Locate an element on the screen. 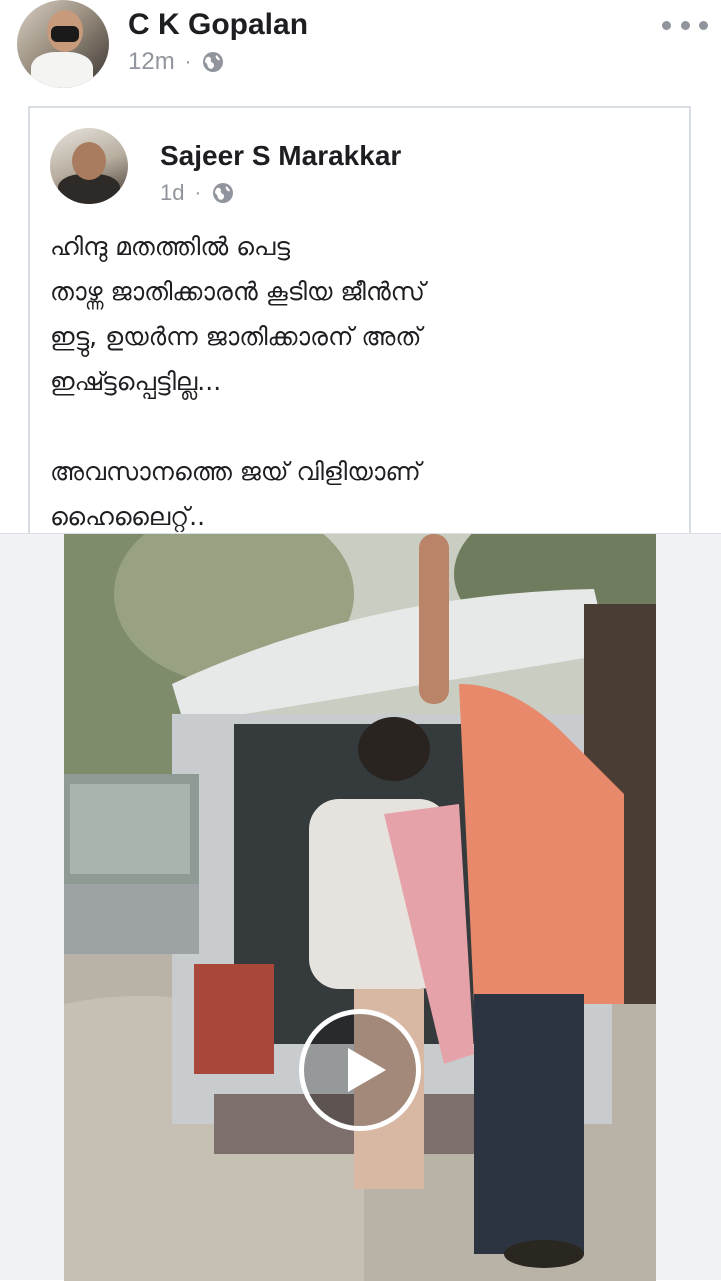 Image resolution: width=721 pixels, height=1281 pixels. shared-post-timestamp: 1d is located at coordinates (172, 193).